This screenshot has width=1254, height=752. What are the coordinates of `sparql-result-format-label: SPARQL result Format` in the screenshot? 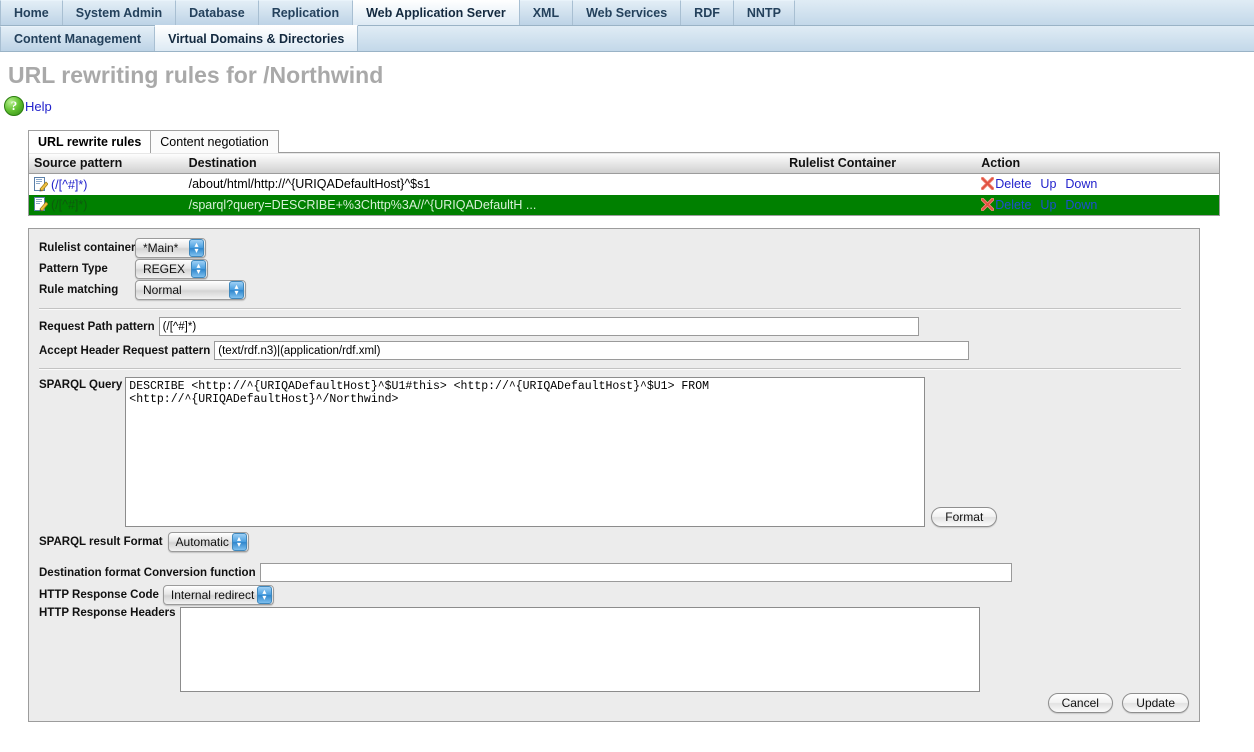 It's located at (101, 542).